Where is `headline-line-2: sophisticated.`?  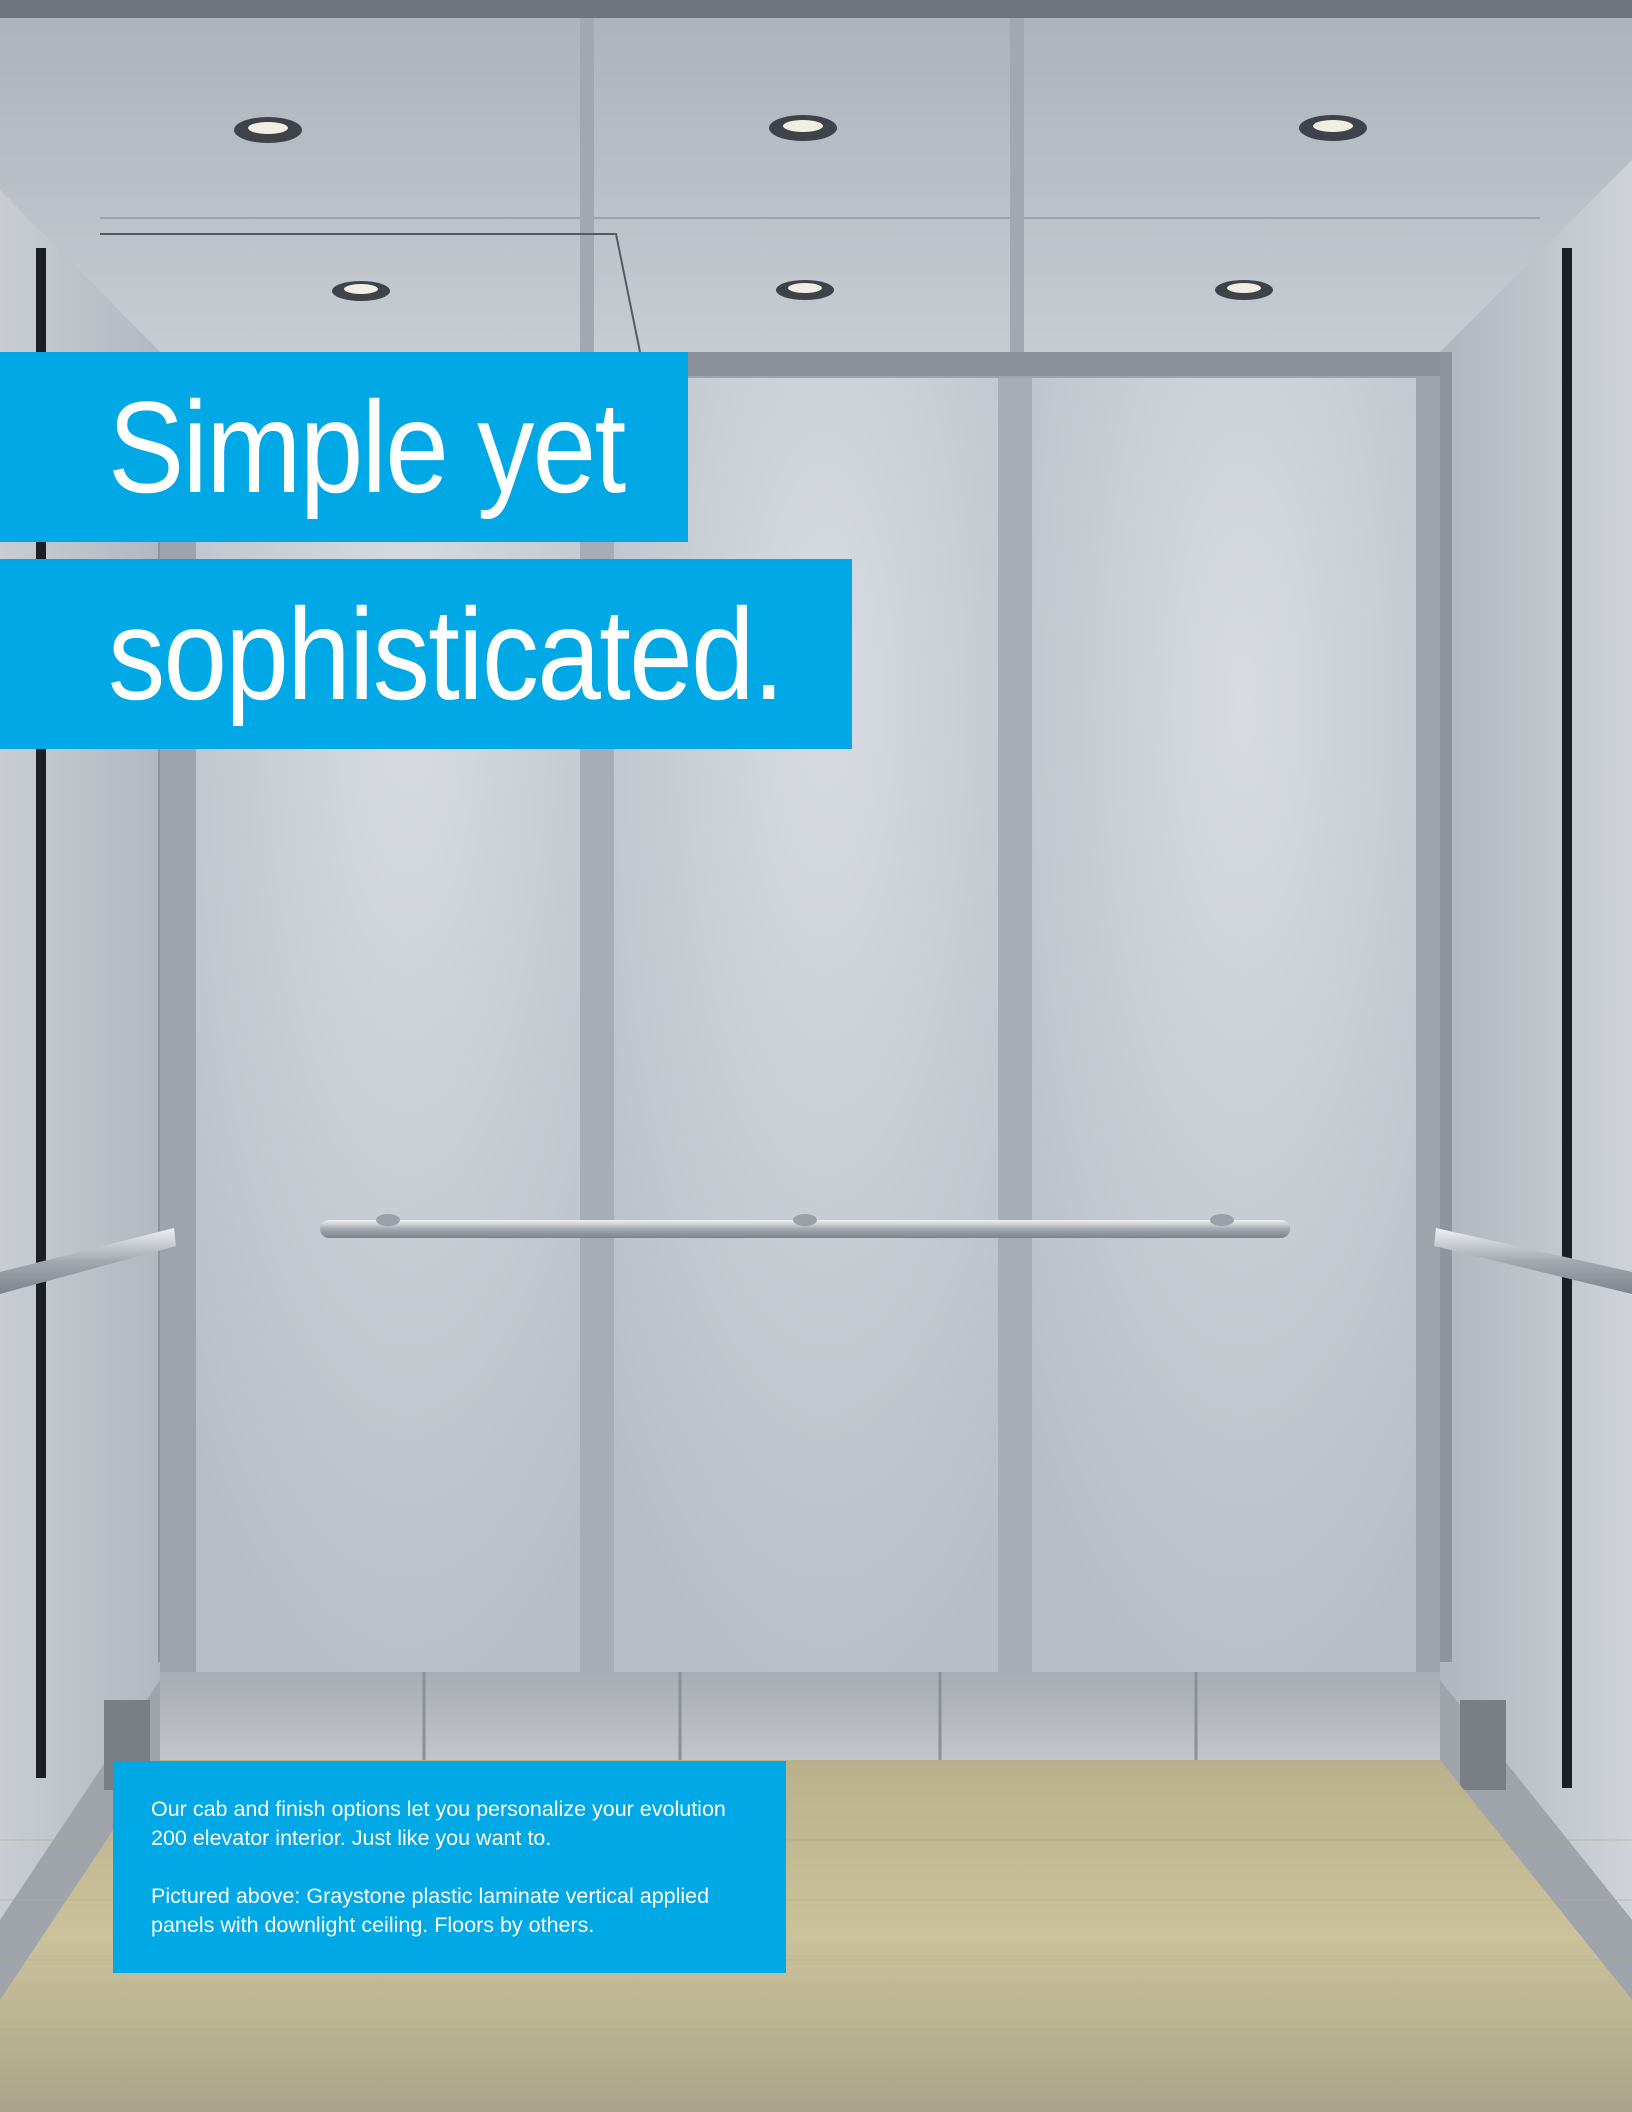
headline-line-2: sophisticated. is located at coordinates (426, 654).